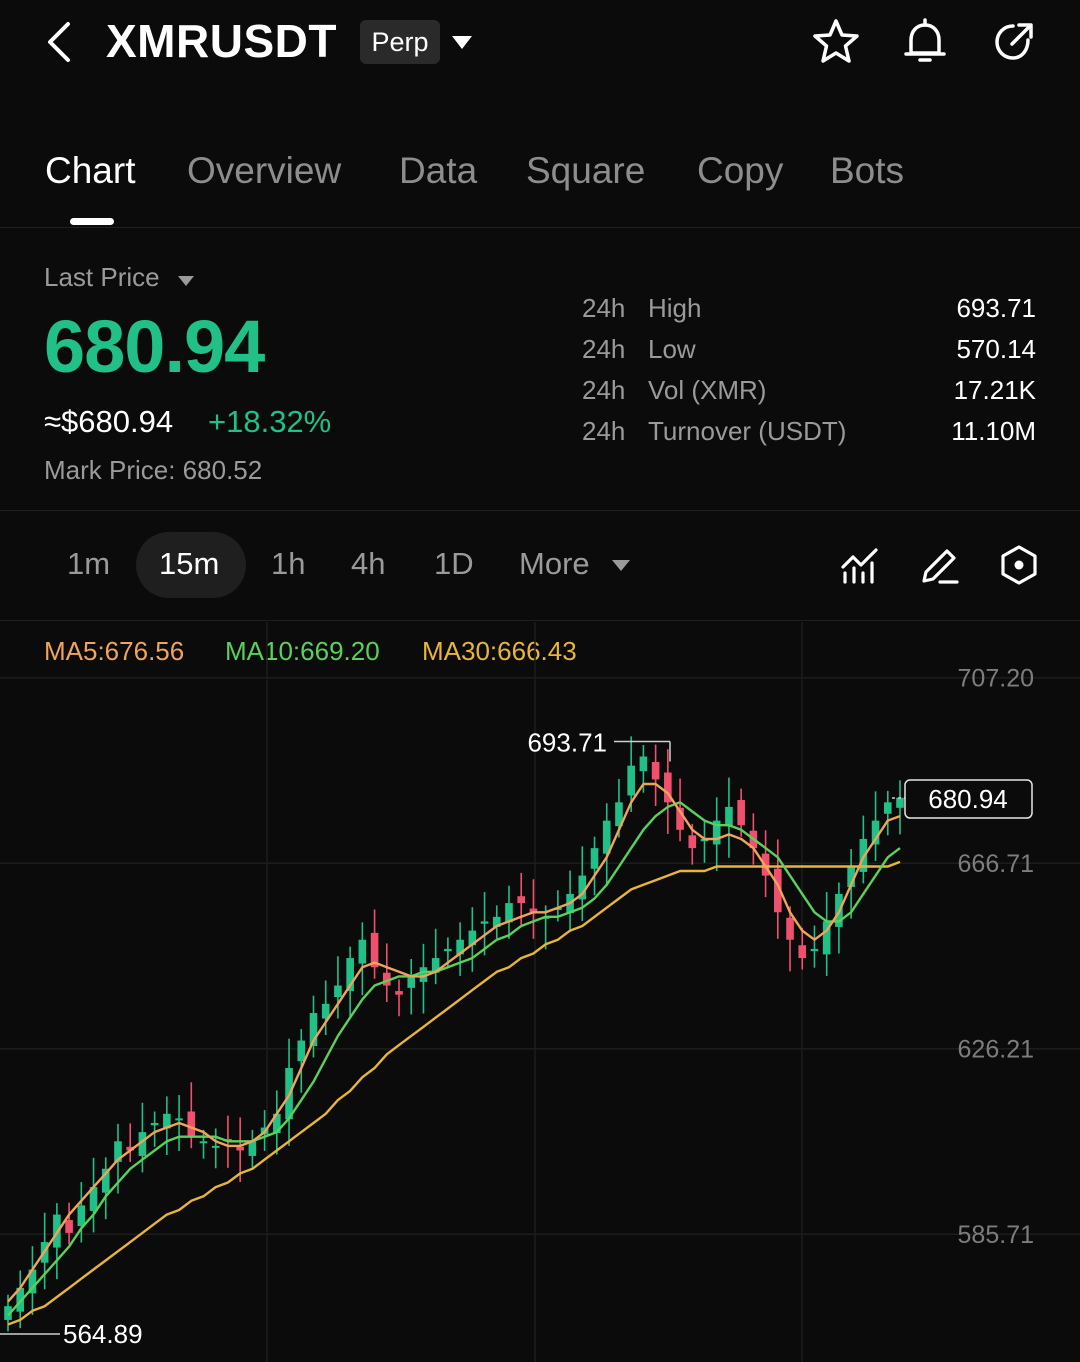  Describe the element at coordinates (102, 277) in the screenshot. I see `last-price-label: Last Price` at that location.